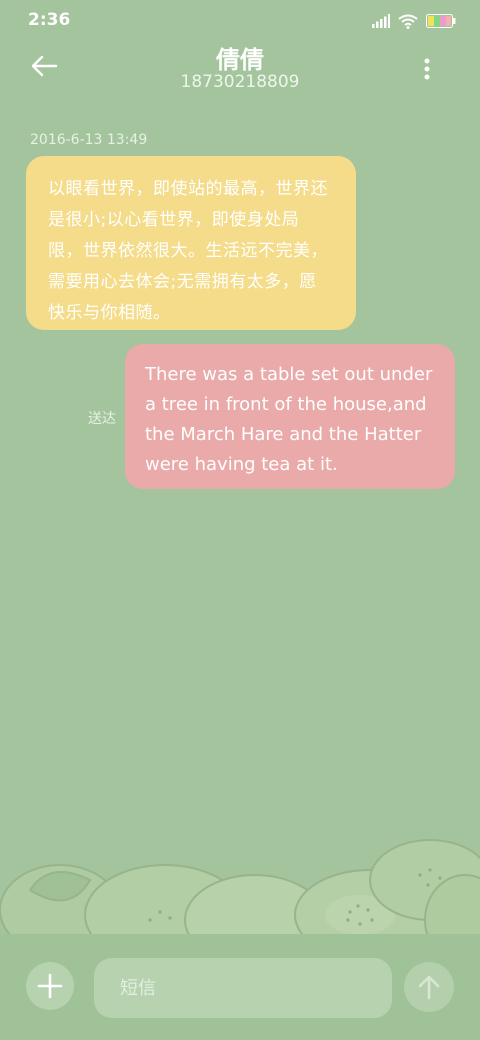 This screenshot has width=480, height=1040. I want to click on more-options-button, so click(434, 71).